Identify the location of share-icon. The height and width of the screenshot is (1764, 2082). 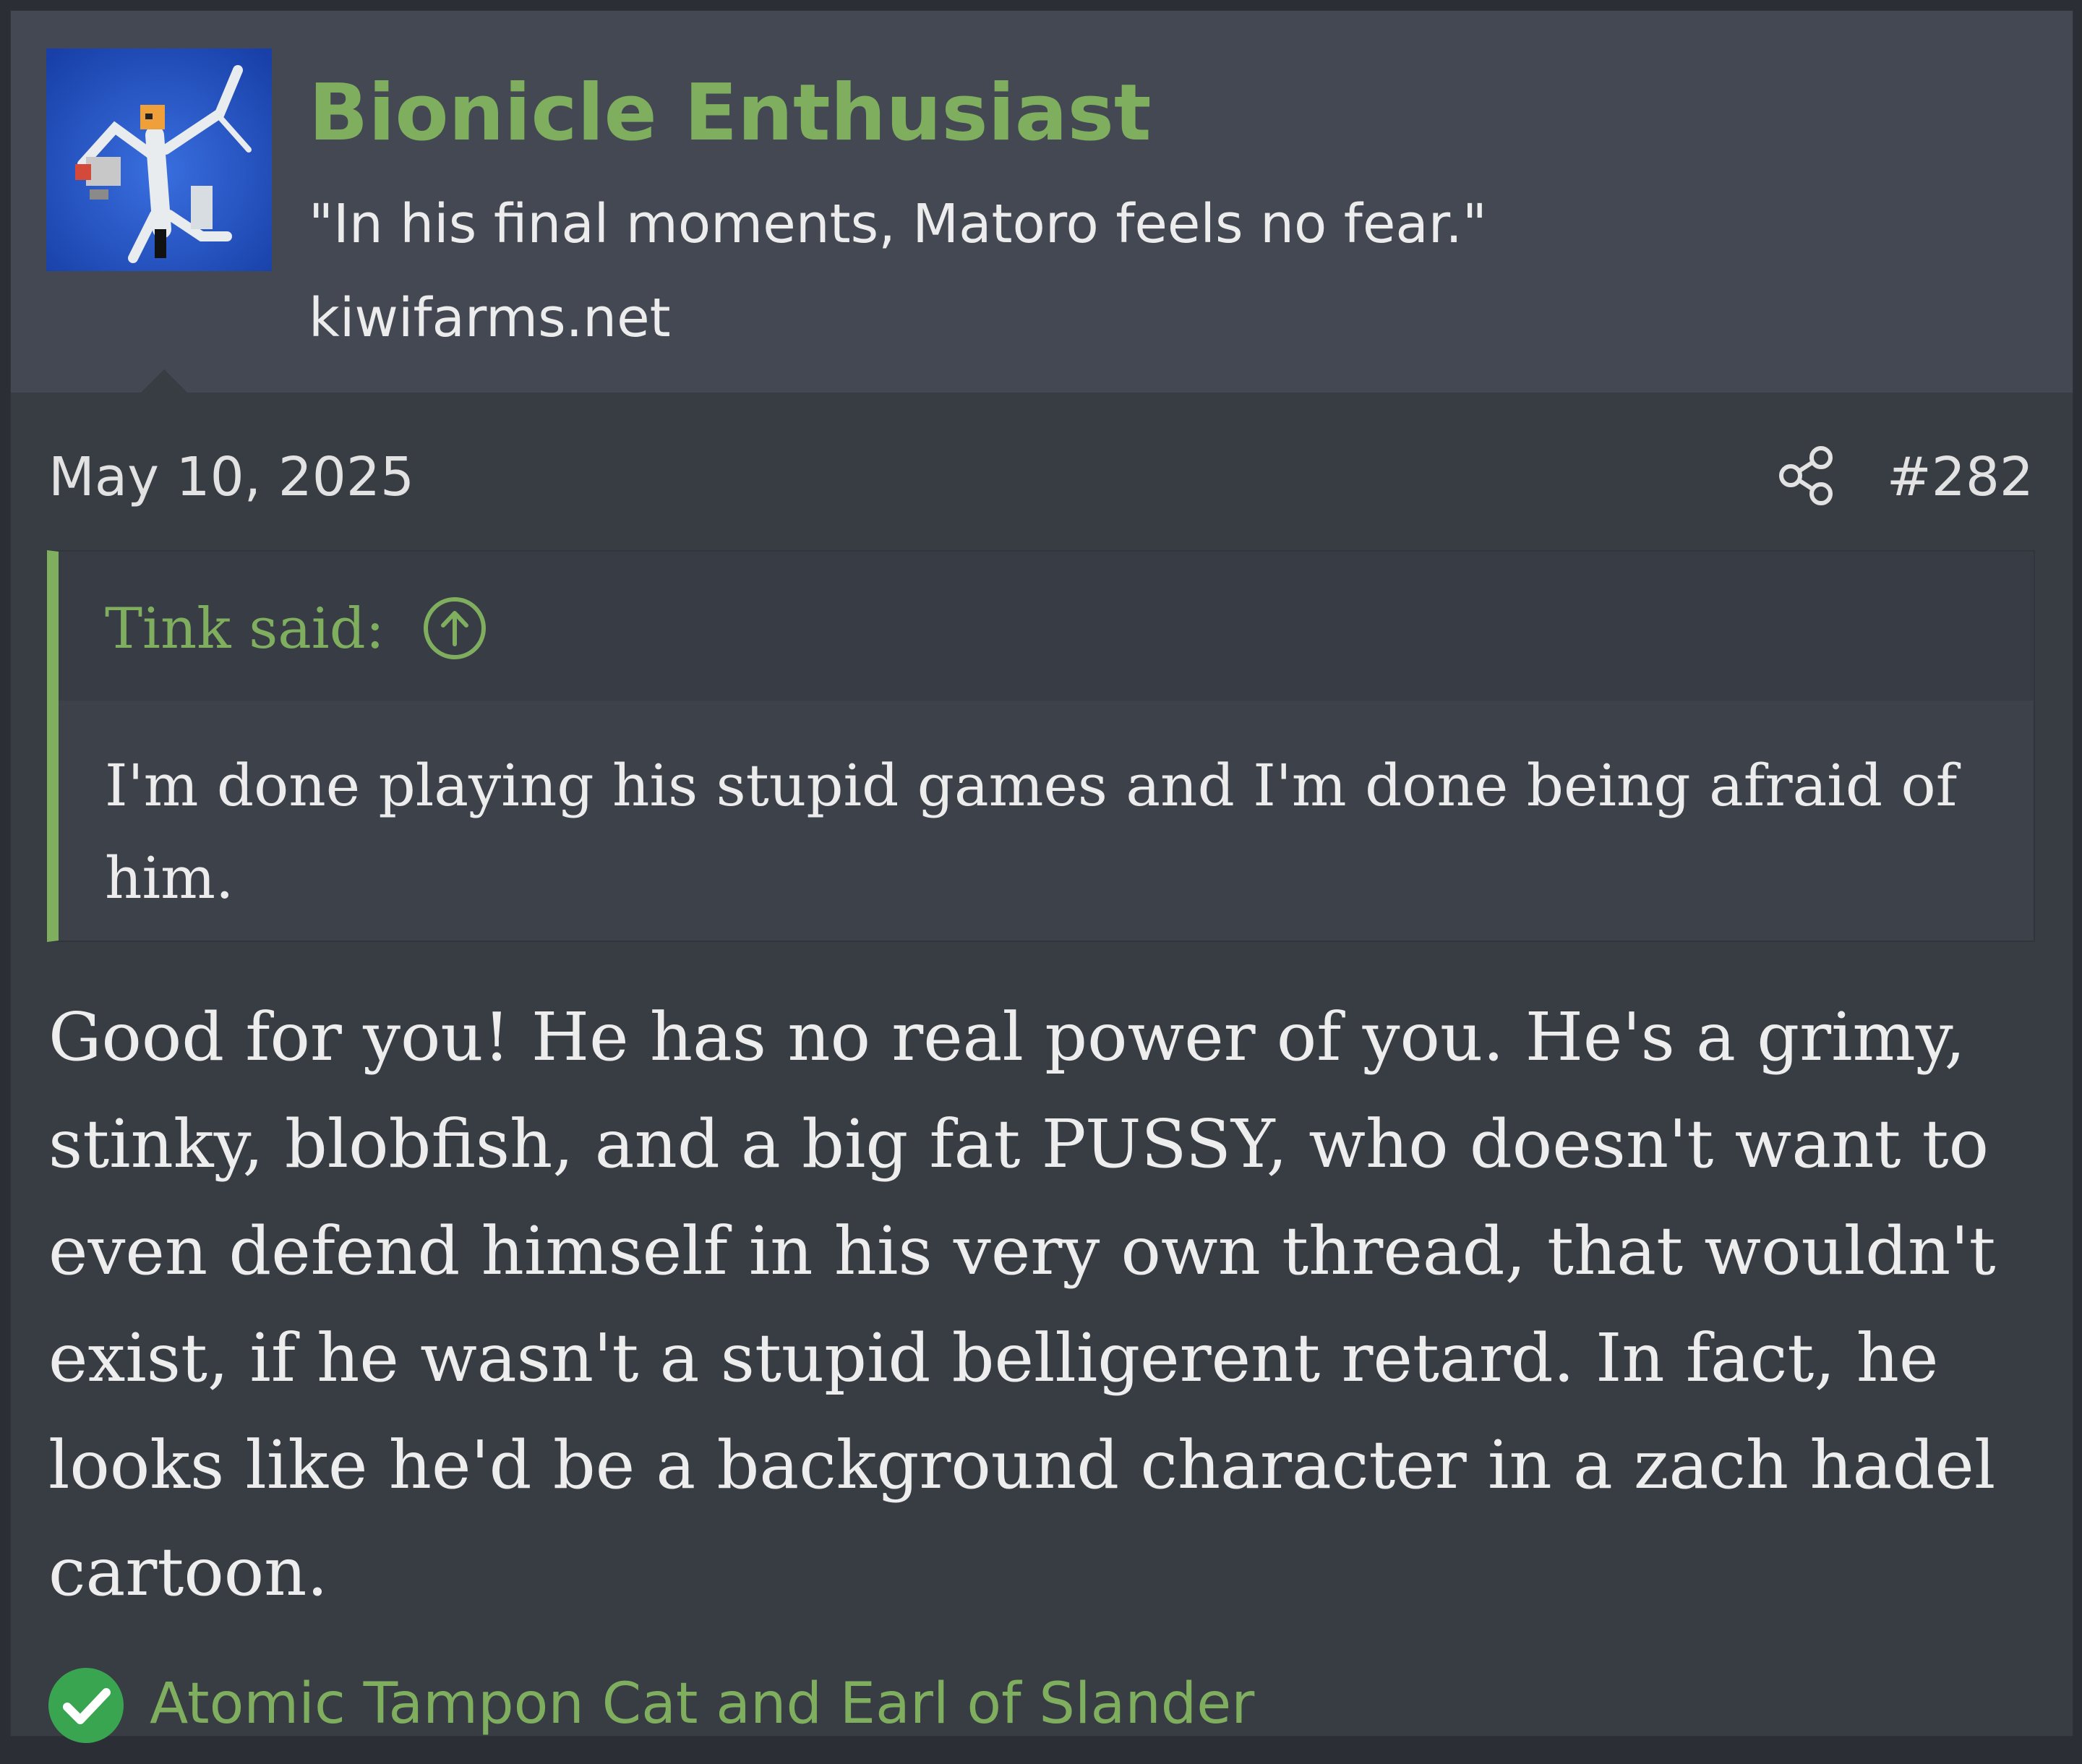
(1806, 475).